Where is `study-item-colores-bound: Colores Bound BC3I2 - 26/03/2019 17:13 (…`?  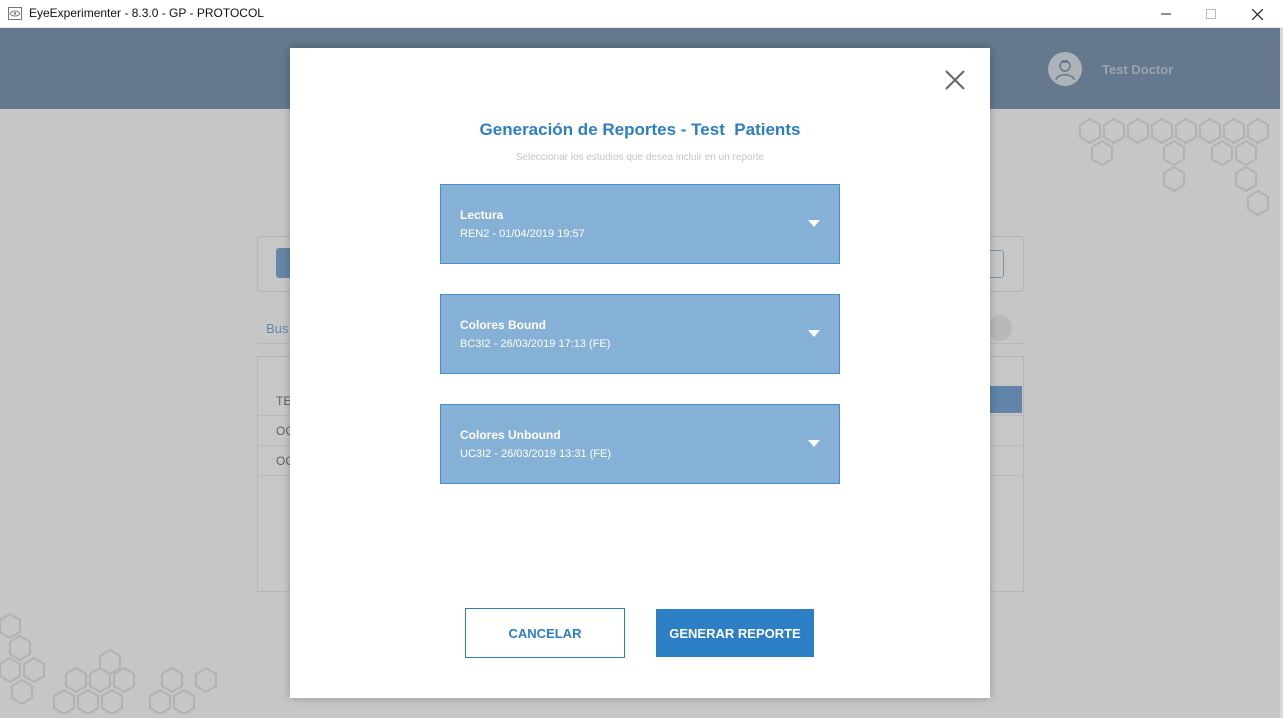 study-item-colores-bound: Colores Bound BC3I2 - 26/03/2019 17:13 (… is located at coordinates (640, 334).